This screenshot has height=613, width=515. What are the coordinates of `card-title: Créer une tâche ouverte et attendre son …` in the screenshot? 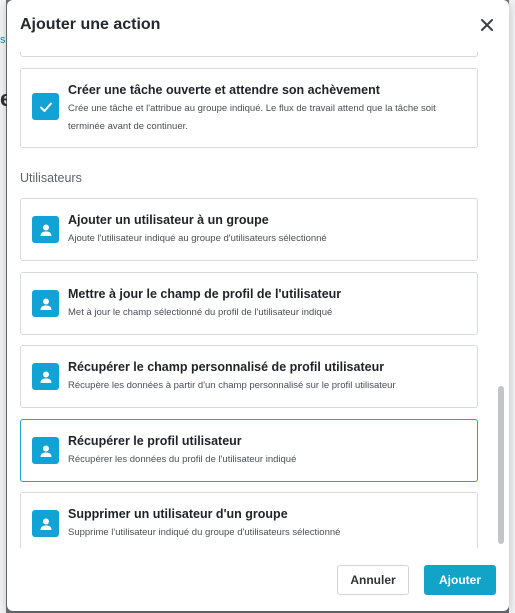 It's located at (224, 90).